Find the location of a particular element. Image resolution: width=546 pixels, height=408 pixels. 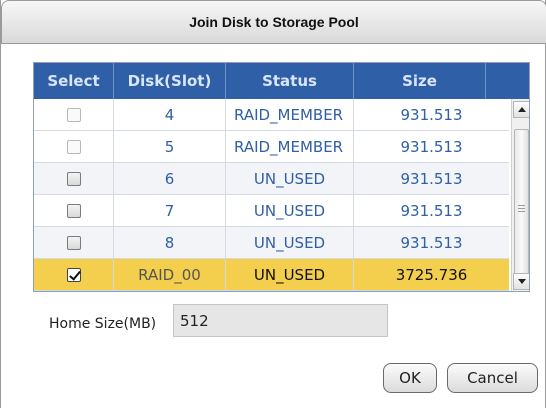

table-row: 6 UN_USED 931.513 is located at coordinates (271, 179).